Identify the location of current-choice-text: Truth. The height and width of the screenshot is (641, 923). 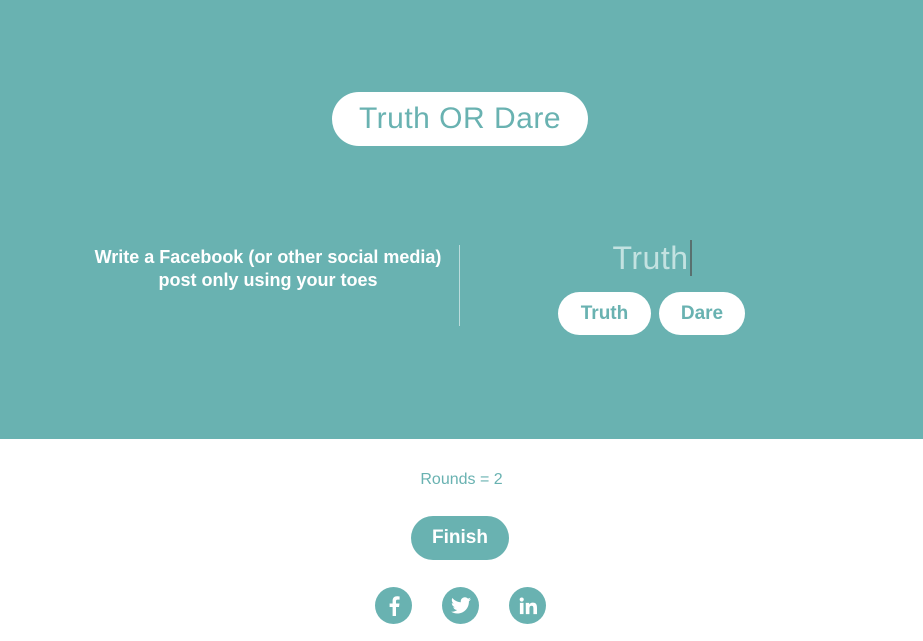
(650, 257).